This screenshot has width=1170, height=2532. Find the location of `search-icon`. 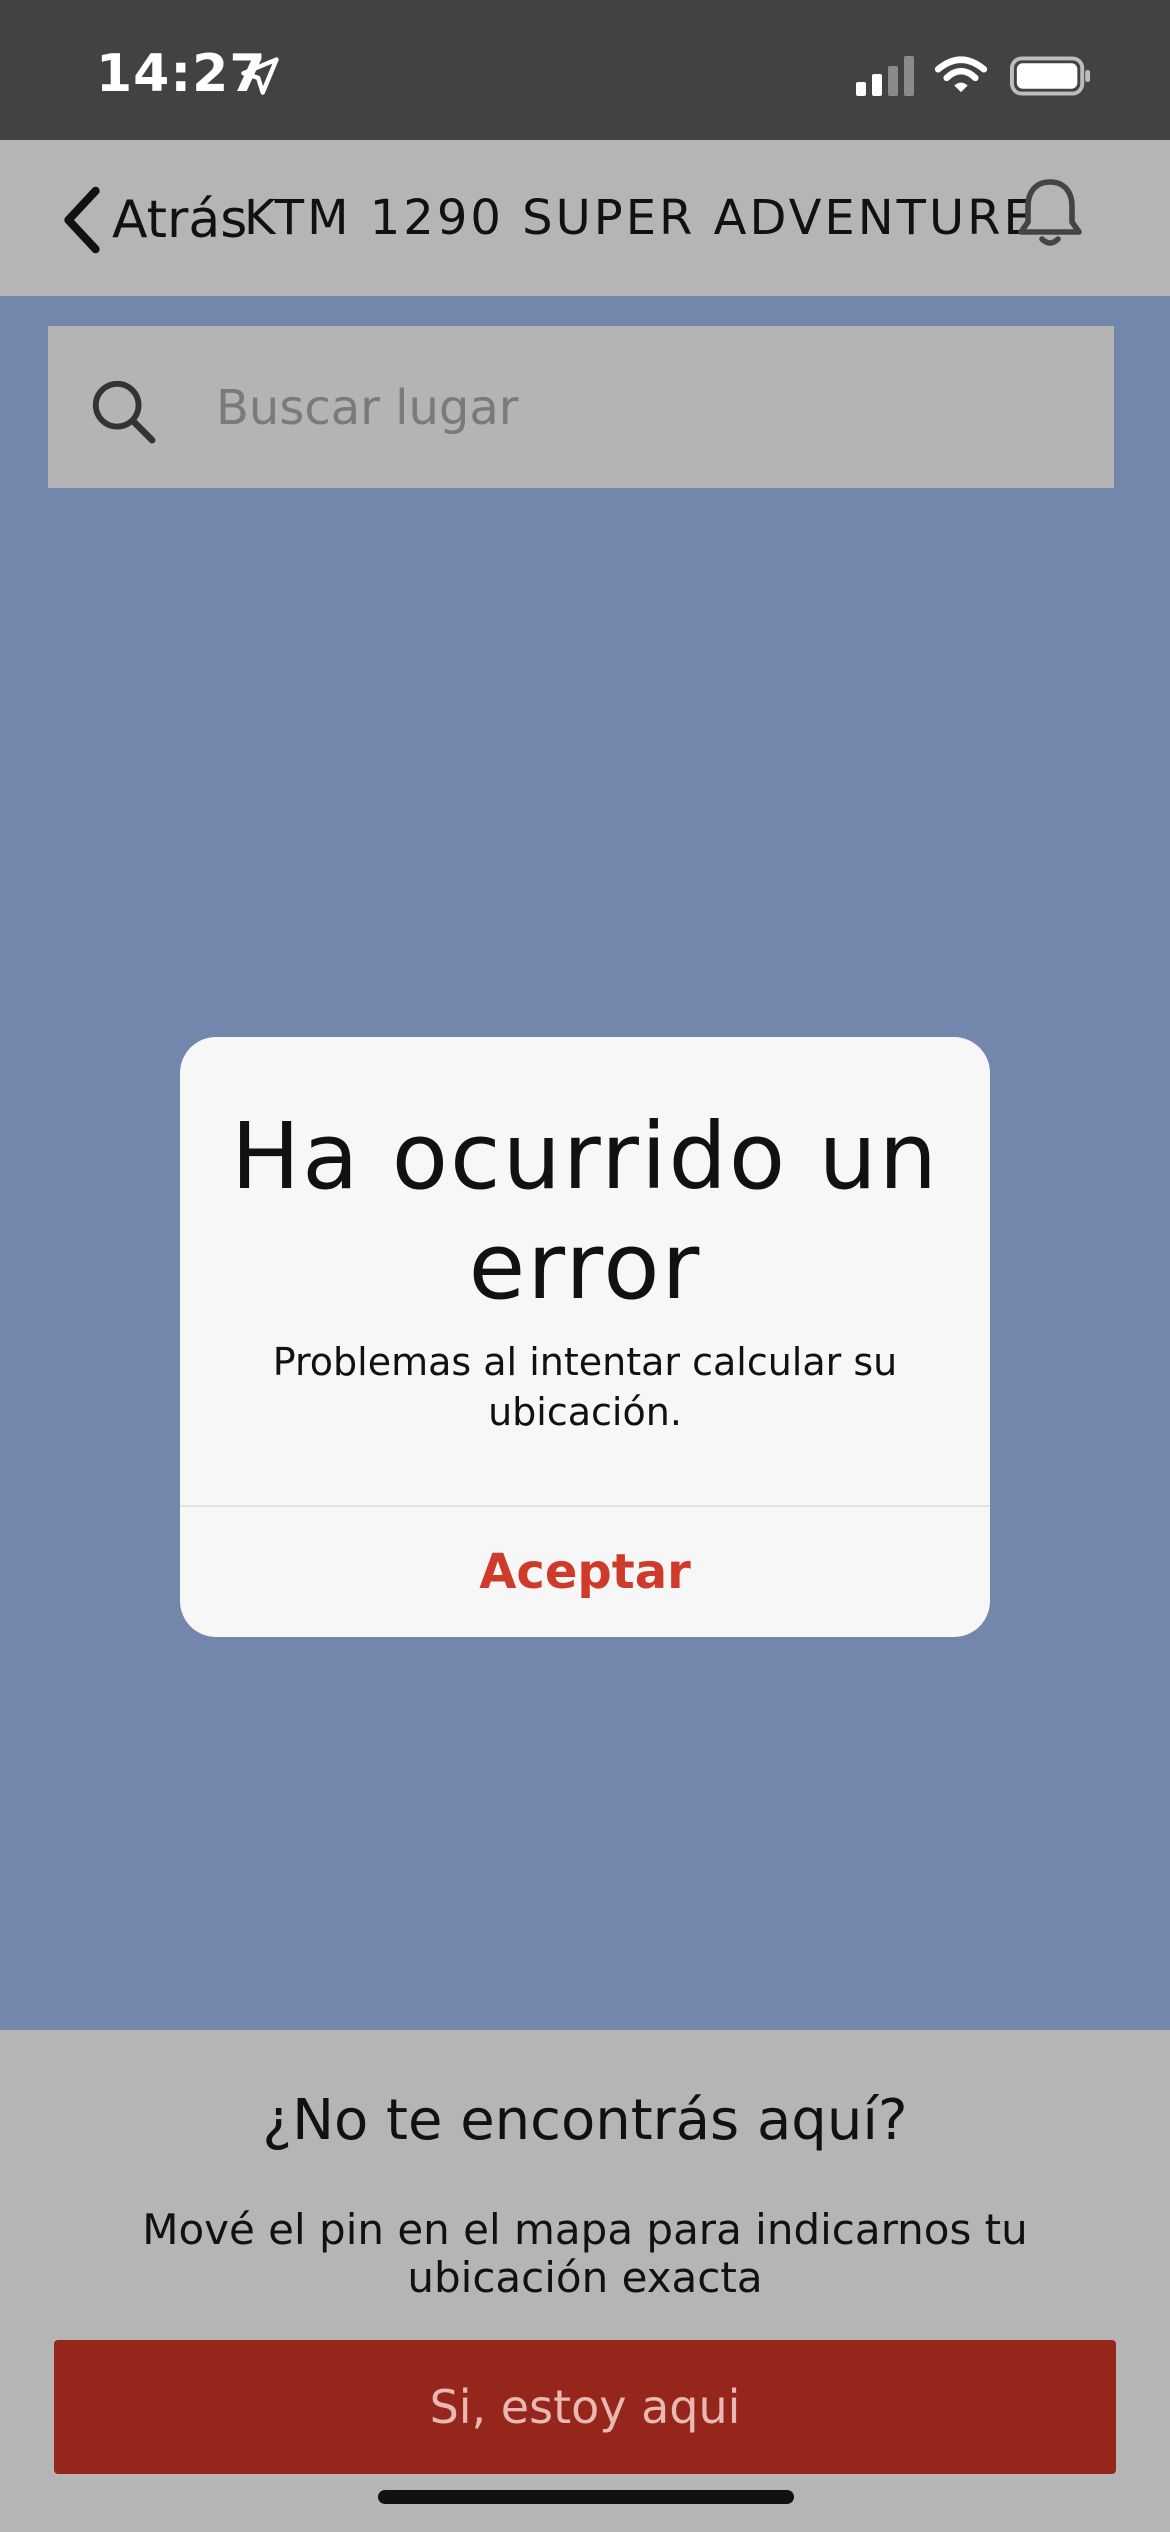

search-icon is located at coordinates (124, 412).